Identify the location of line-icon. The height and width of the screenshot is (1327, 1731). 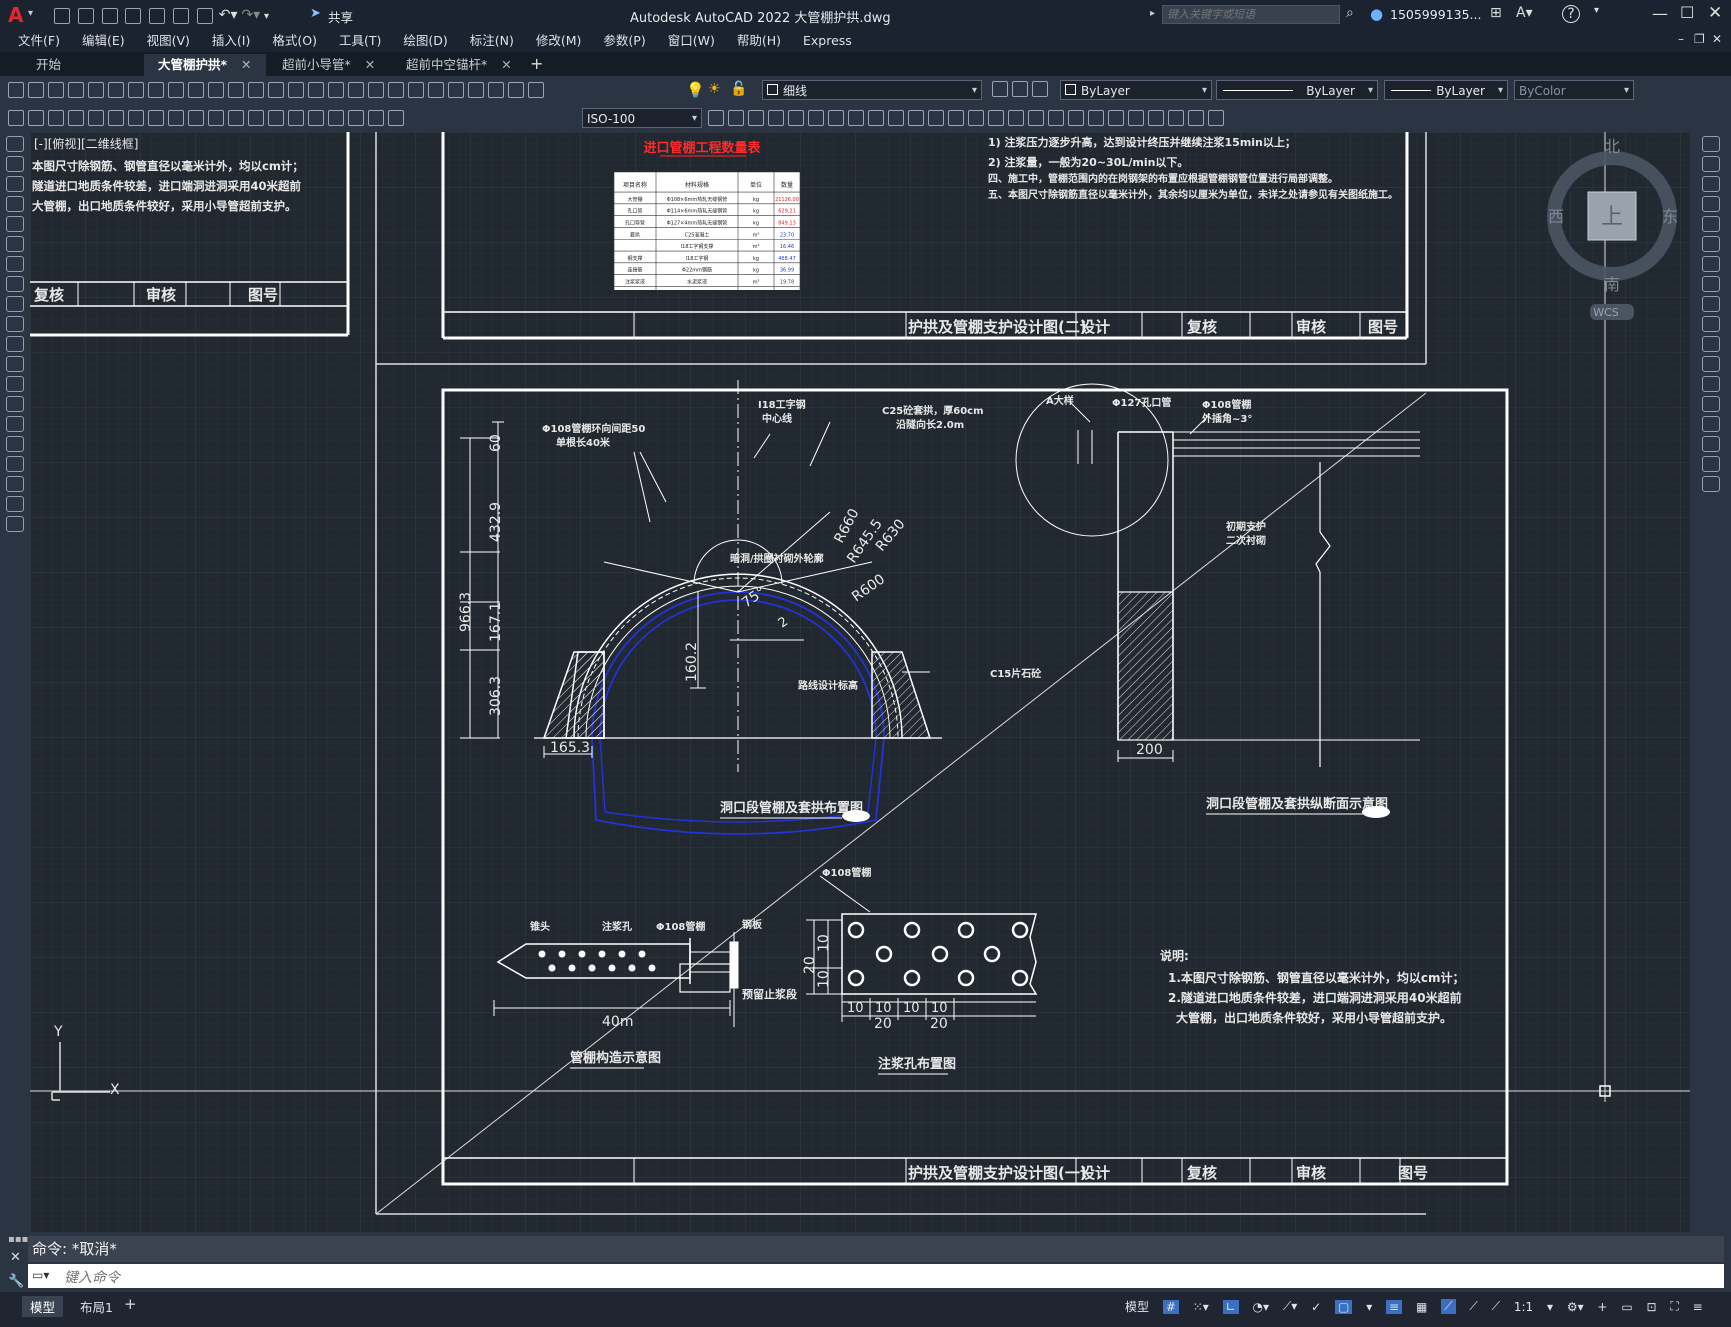
(15, 144).